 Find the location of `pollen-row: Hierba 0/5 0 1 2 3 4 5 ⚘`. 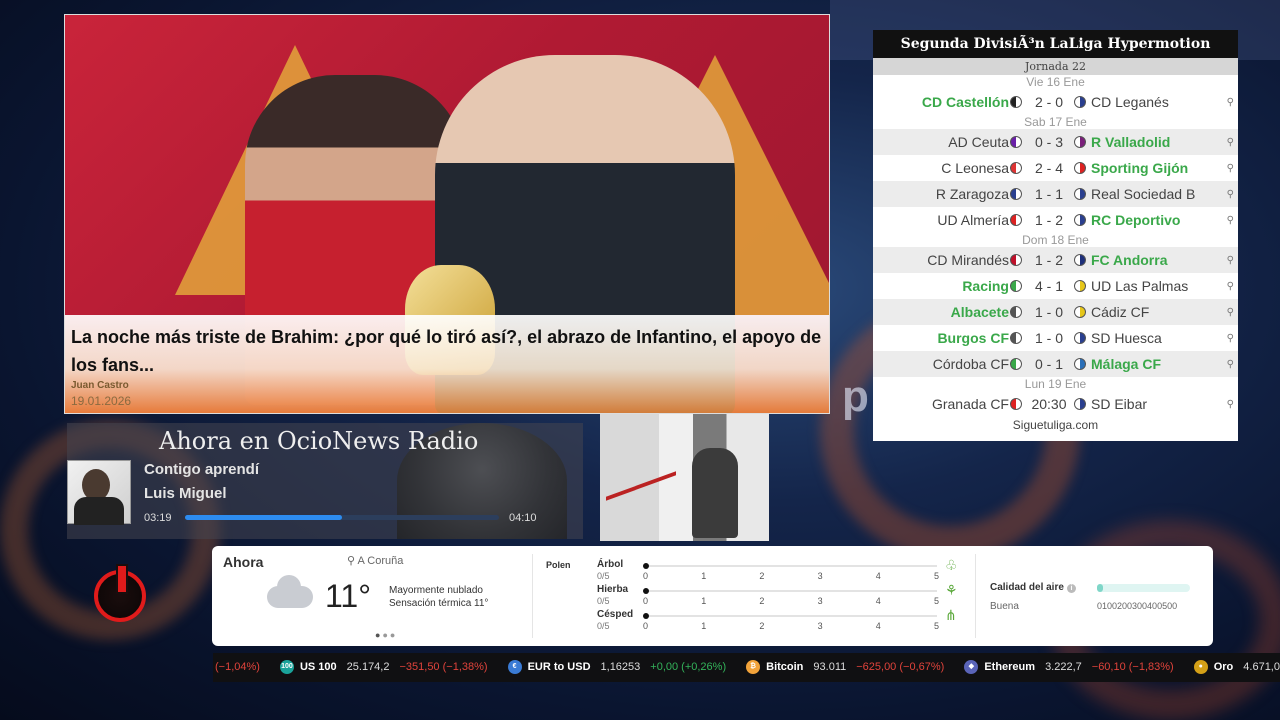

pollen-row: Hierba 0/5 0 1 2 3 4 5 ⚘ is located at coordinates (777, 595).